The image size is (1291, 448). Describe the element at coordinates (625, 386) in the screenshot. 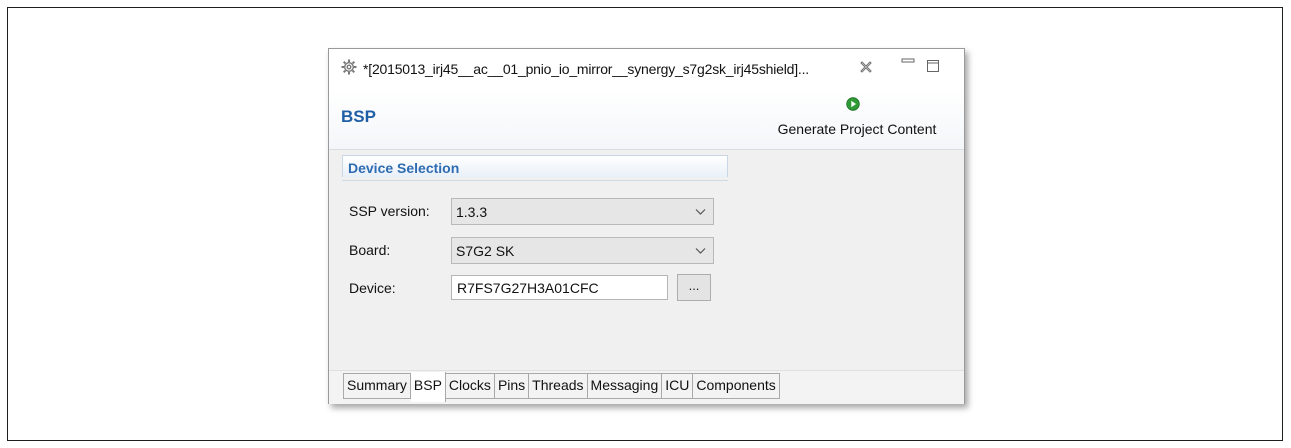

I see `tab-messaging: Messaging` at that location.